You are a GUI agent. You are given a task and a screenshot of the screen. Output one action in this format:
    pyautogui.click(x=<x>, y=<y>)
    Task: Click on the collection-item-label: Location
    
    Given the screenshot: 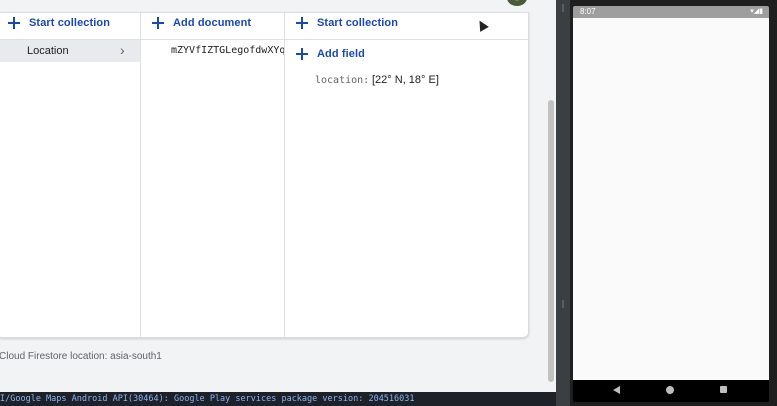 What is the action you would take?
    pyautogui.click(x=48, y=51)
    